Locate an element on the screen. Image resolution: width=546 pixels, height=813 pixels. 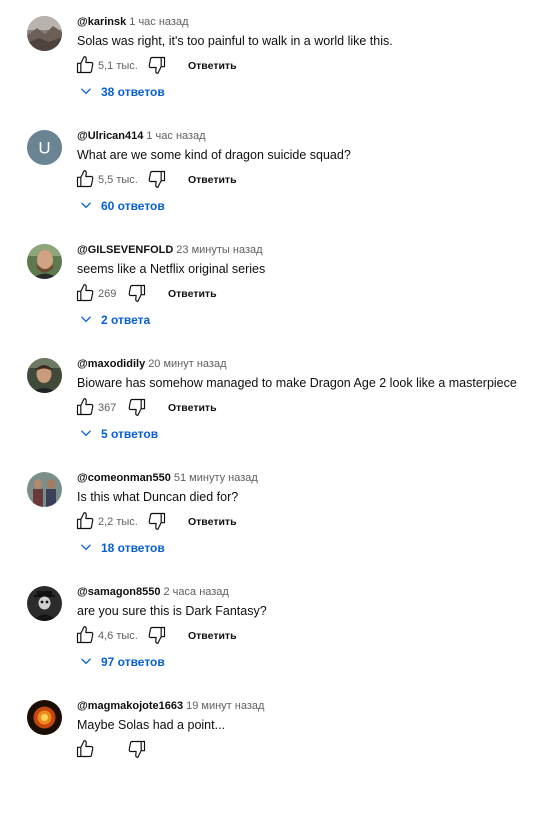
comment-text: are you sure this is Dark Fantasy? is located at coordinates (172, 611).